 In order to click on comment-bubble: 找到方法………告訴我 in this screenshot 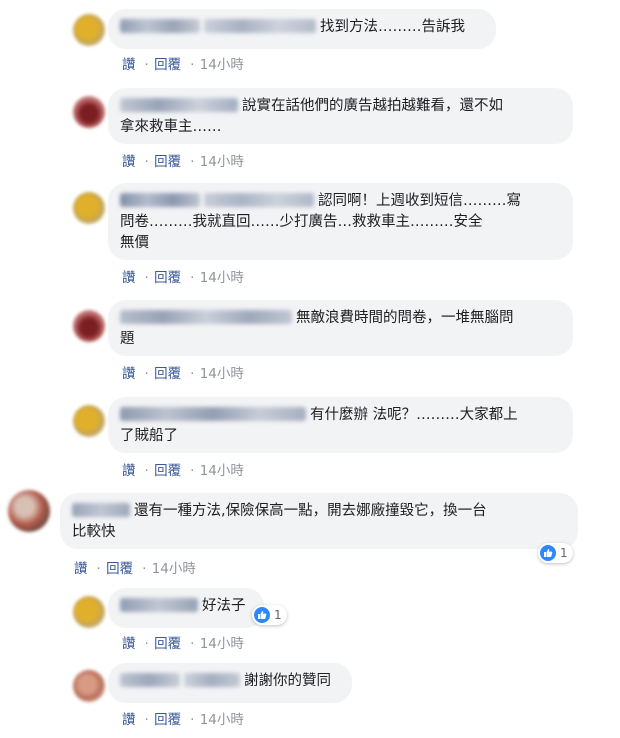, I will do `click(302, 29)`.